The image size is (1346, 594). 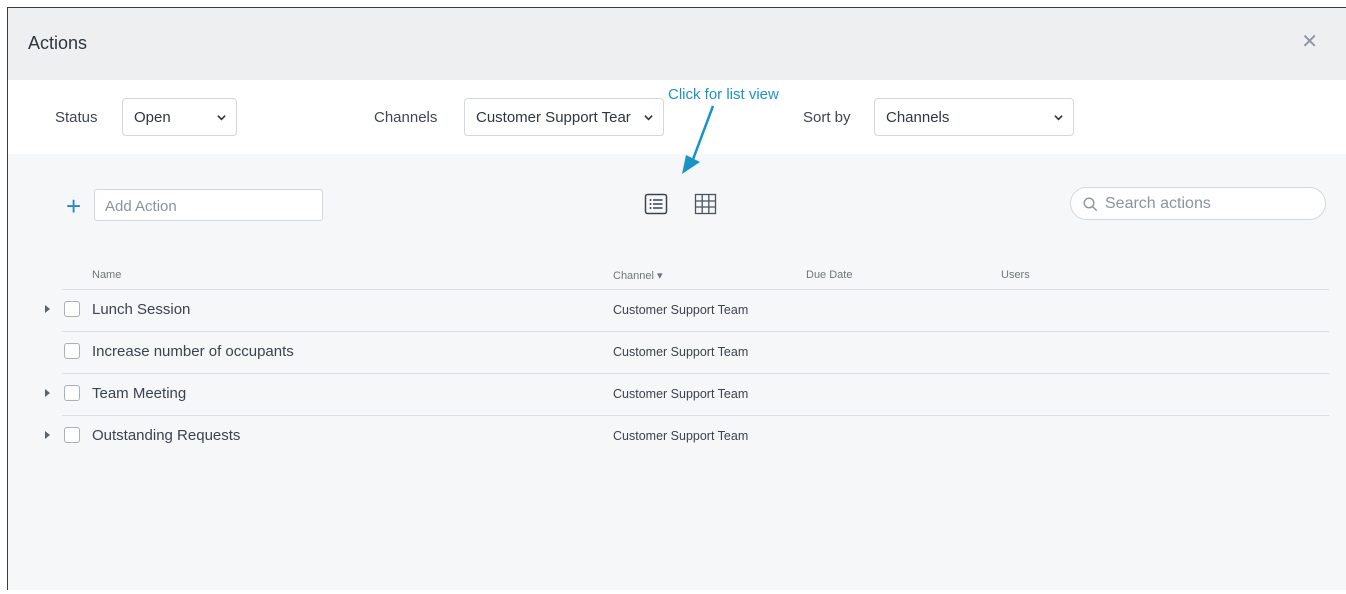 What do you see at coordinates (106, 275) in the screenshot?
I see `column-header-name: Name` at bounding box center [106, 275].